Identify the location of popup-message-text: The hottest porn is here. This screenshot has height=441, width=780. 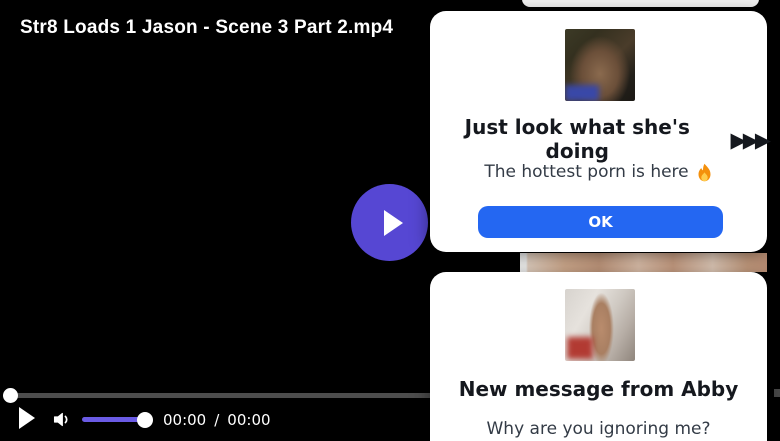
(586, 171).